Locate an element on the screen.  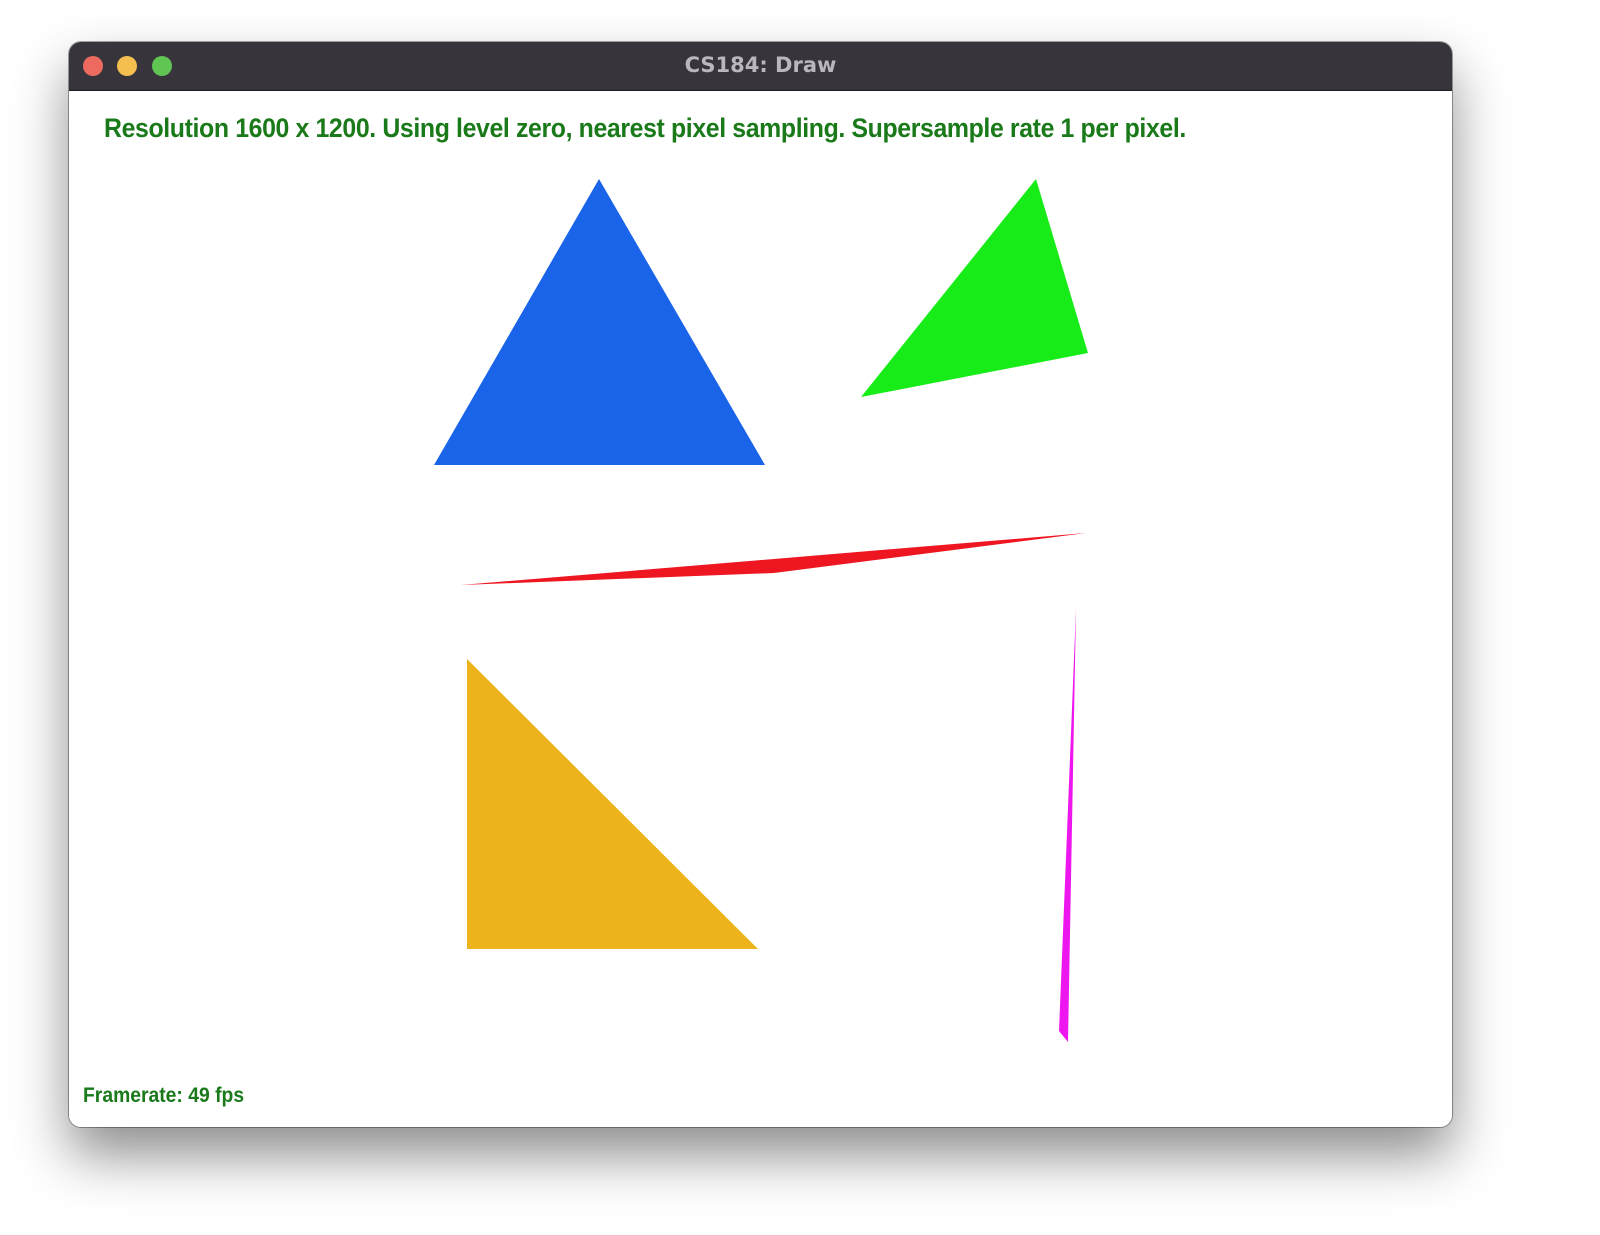
yellow-triangle is located at coordinates (612, 804).